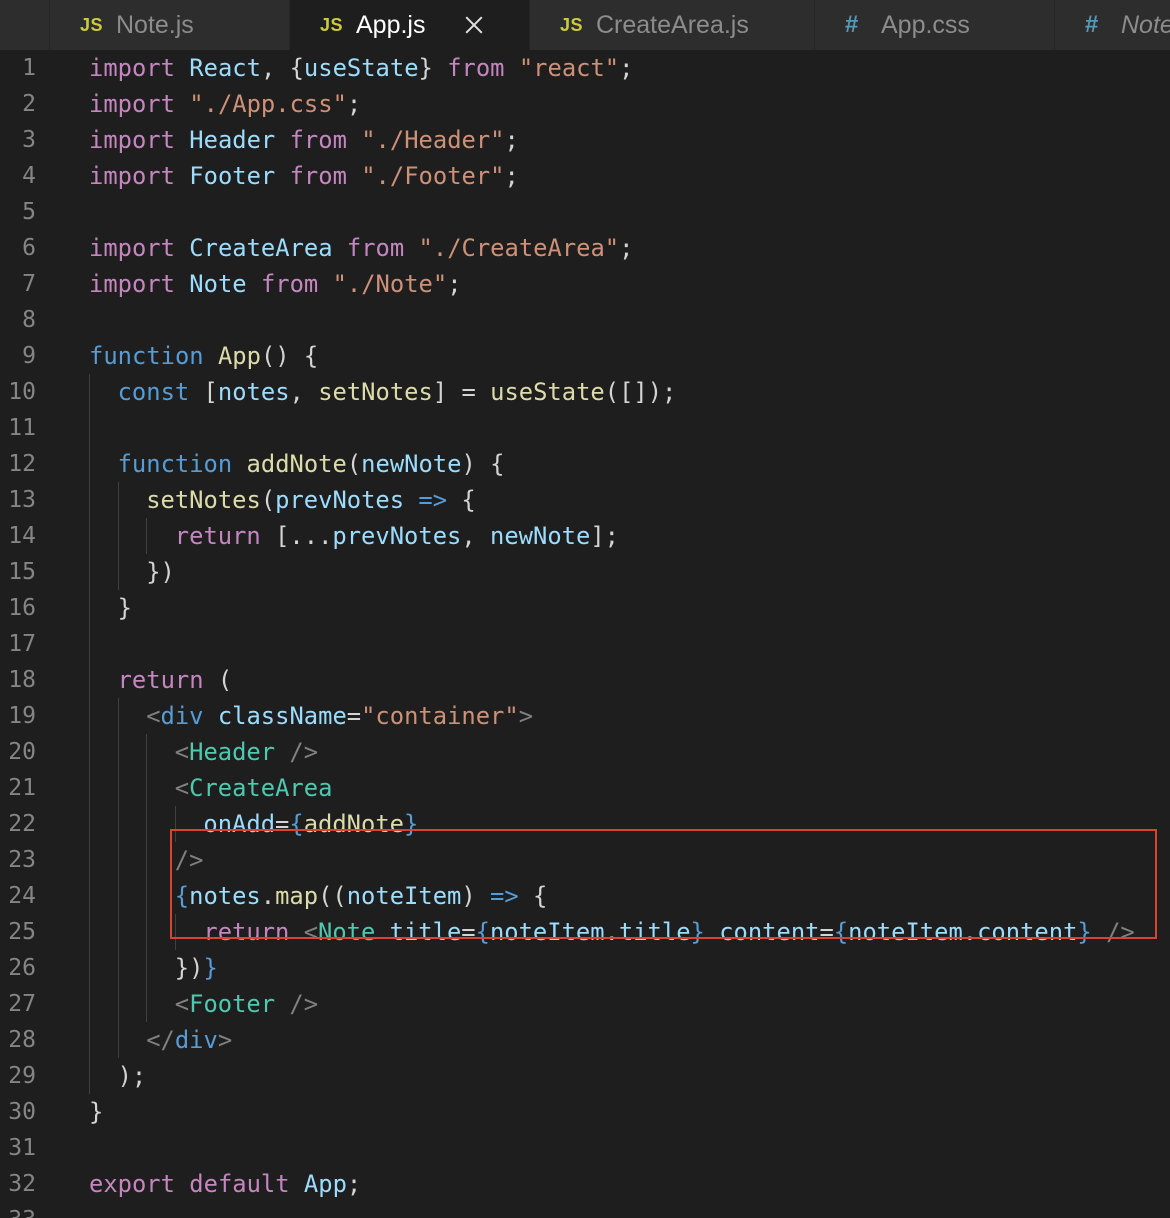  What do you see at coordinates (585, 428) in the screenshot?
I see `code-line: 11` at bounding box center [585, 428].